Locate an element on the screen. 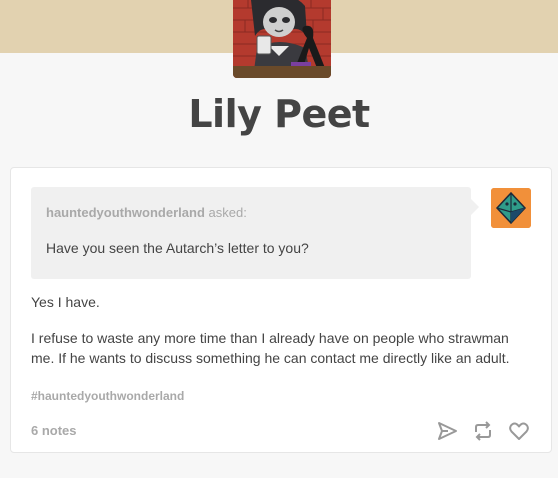  blog-avatar is located at coordinates (282, 39).